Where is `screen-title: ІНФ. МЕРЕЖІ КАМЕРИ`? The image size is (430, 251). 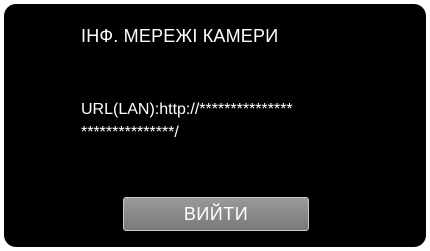 screen-title: ІНФ. МЕРЕЖІ КАМЕРИ is located at coordinates (180, 36).